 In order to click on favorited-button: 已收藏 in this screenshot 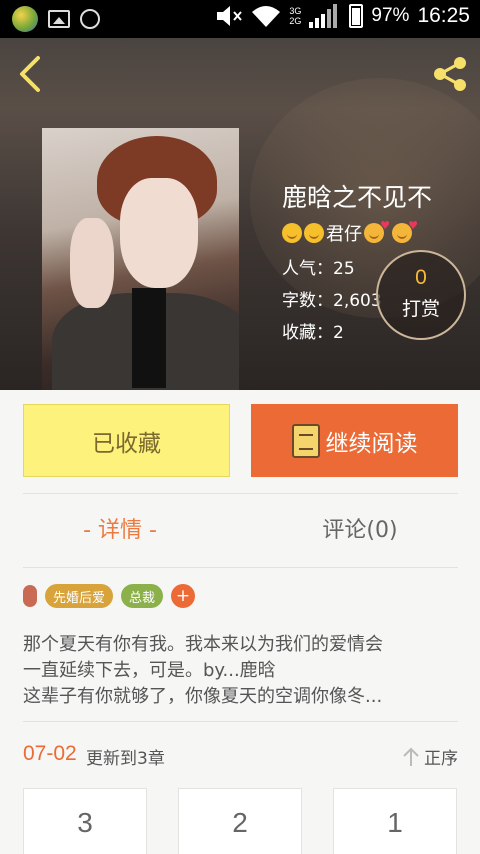, I will do `click(126, 440)`.